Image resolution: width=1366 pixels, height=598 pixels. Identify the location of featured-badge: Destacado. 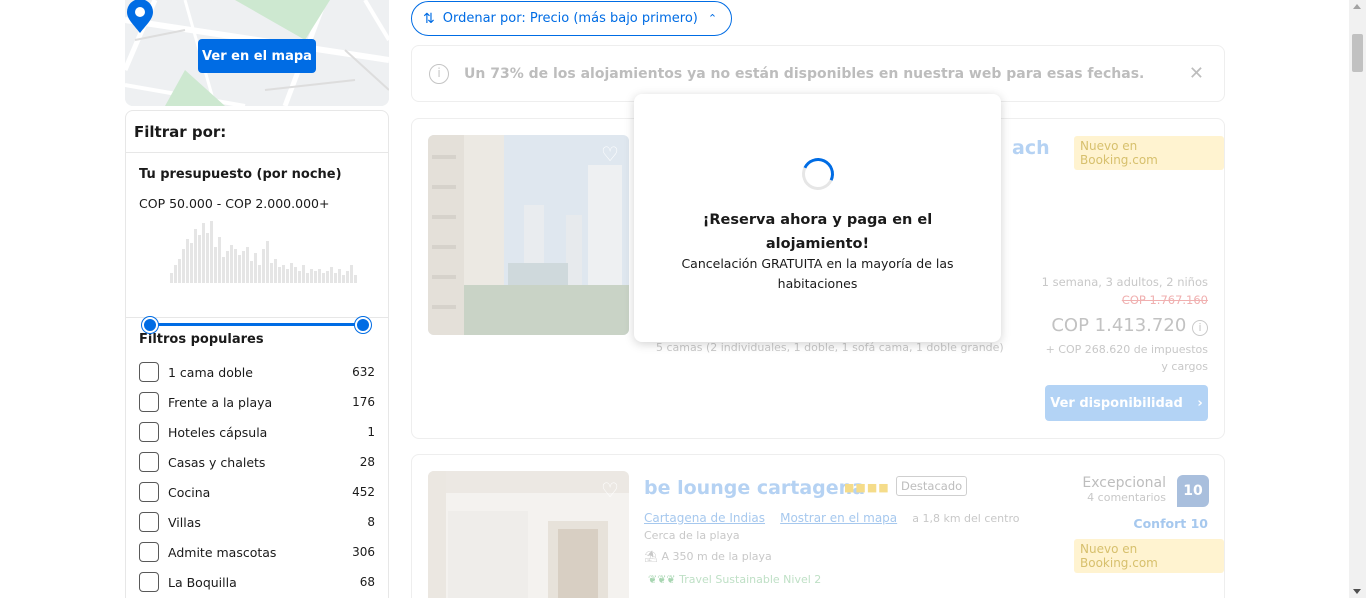
(932, 486).